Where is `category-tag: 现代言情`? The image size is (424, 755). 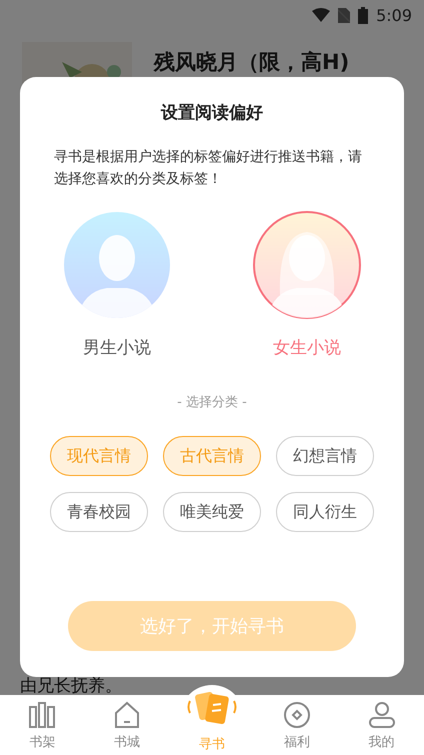 category-tag: 现代言情 is located at coordinates (99, 456).